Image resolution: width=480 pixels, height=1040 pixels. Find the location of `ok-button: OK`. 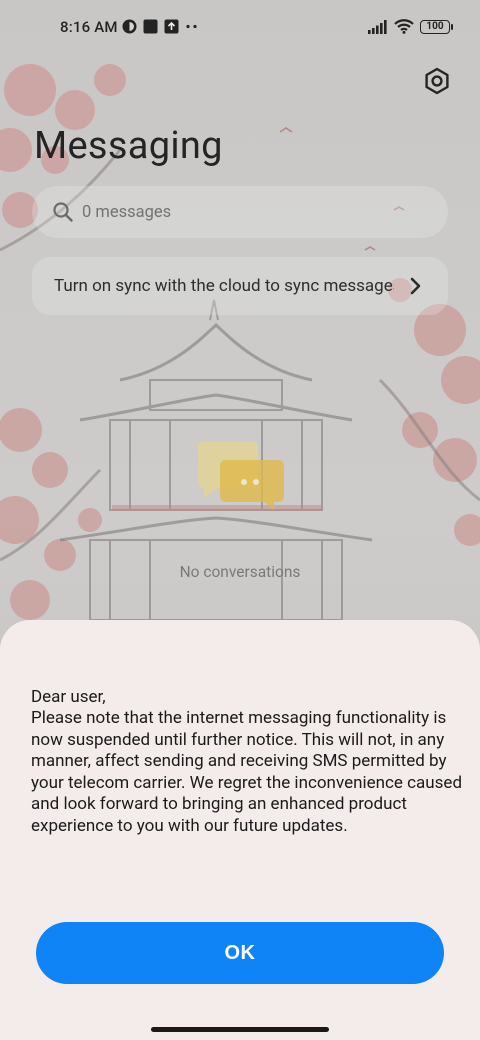

ok-button: OK is located at coordinates (240, 953).